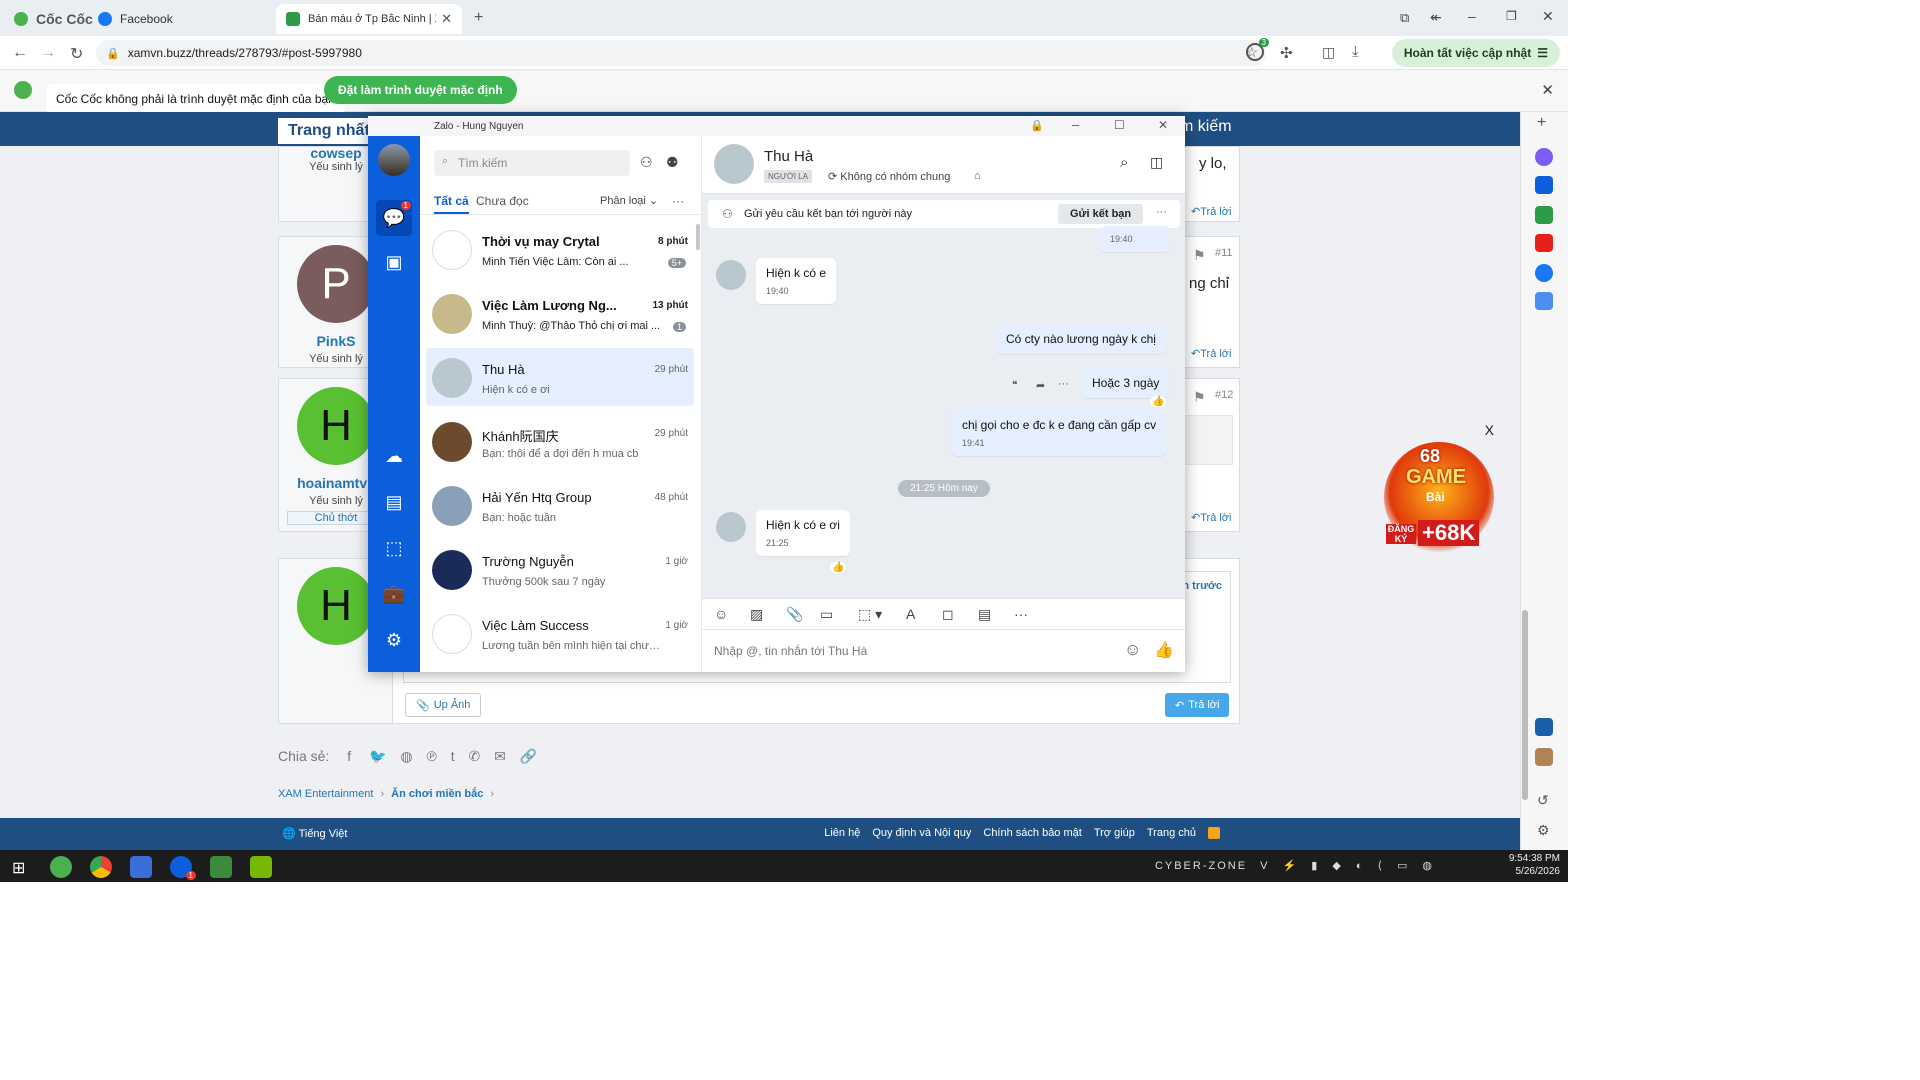  I want to click on reply-link: ↶Trả lời, so click(1211, 211).